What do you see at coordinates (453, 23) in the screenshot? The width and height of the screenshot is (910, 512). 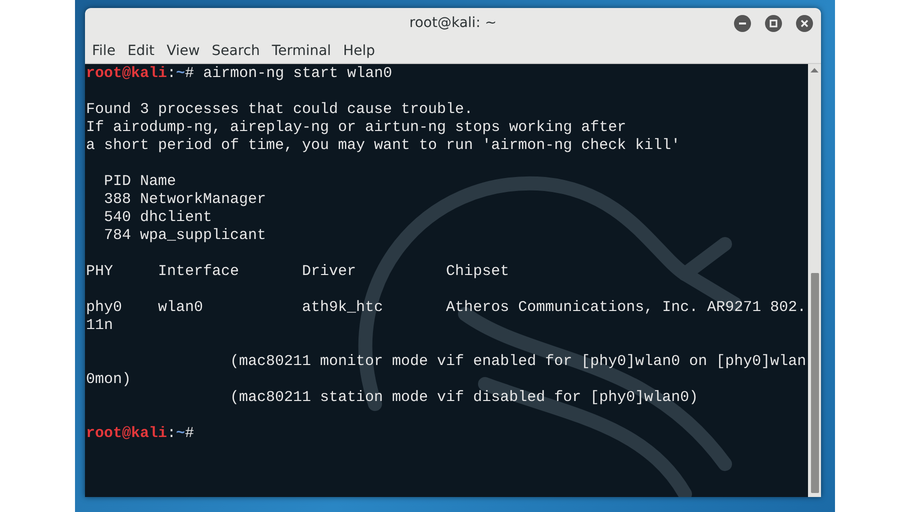 I see `window-title: root@kali: ~` at bounding box center [453, 23].